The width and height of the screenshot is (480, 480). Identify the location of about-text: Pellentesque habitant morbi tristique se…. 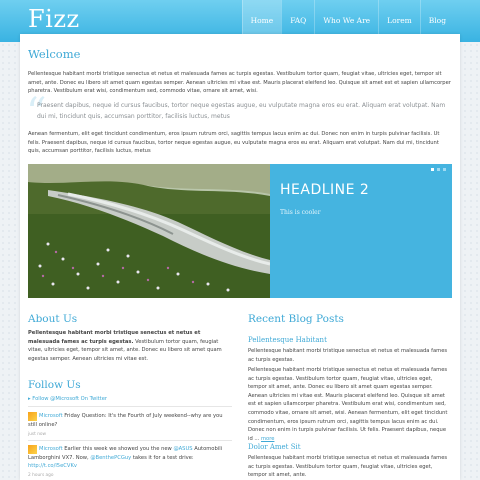
(130, 346).